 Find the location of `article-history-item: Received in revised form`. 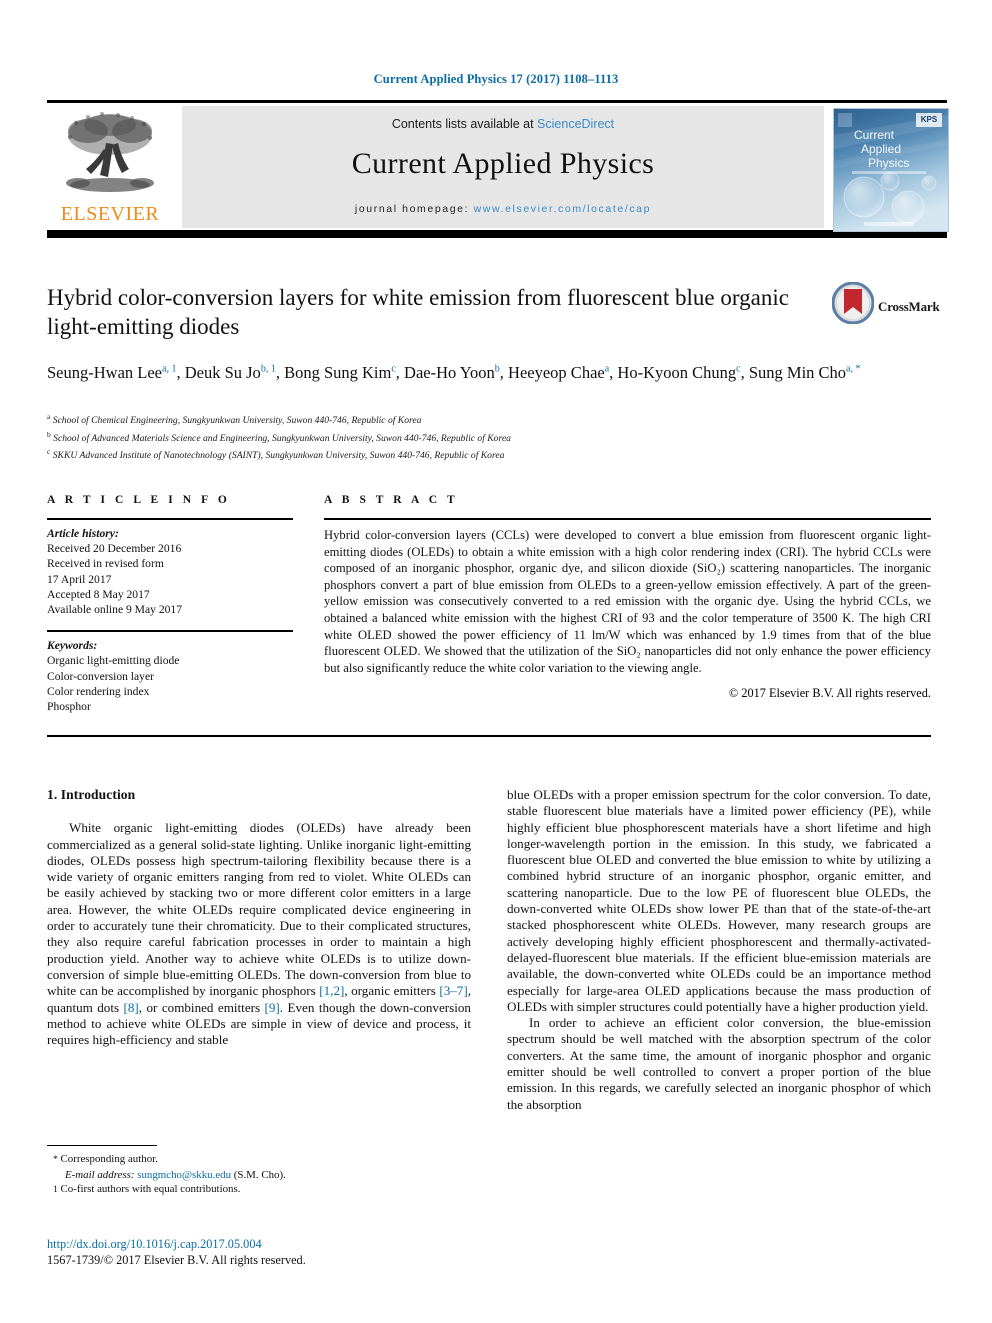

article-history-item: Received in revised form is located at coordinates (105, 564).